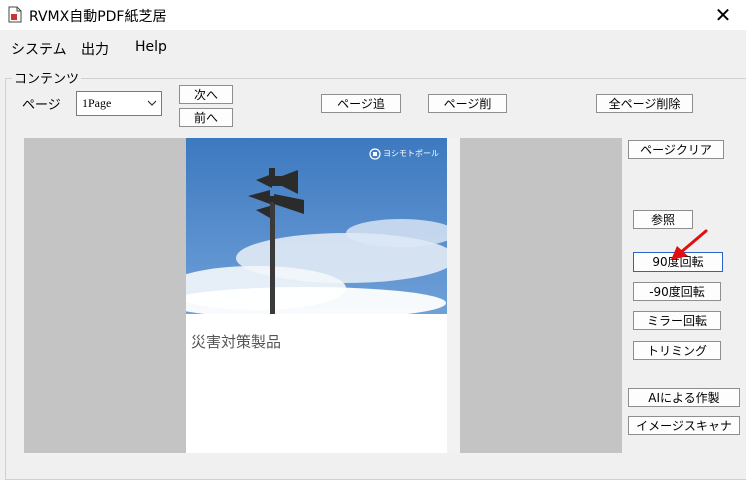 The height and width of the screenshot is (480, 746). What do you see at coordinates (41, 105) in the screenshot?
I see `page-label: ページ` at bounding box center [41, 105].